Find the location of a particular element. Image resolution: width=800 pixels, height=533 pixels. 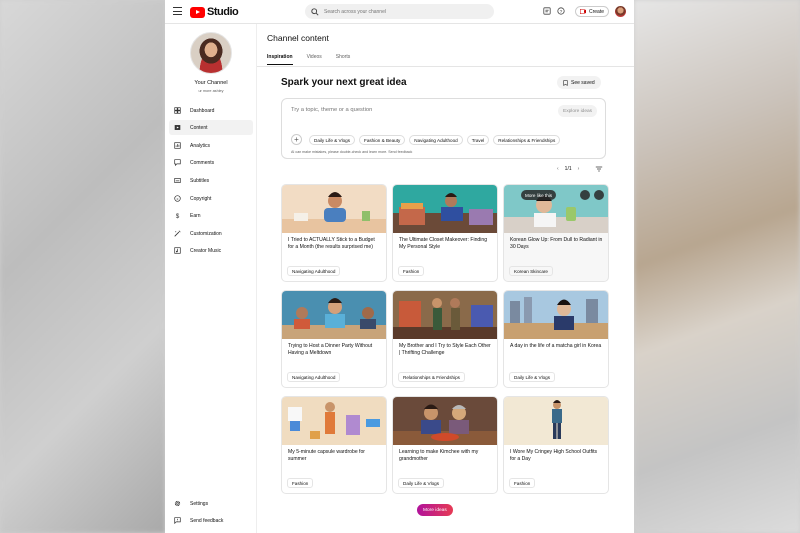

page-title: Channel content is located at coordinates (298, 38).